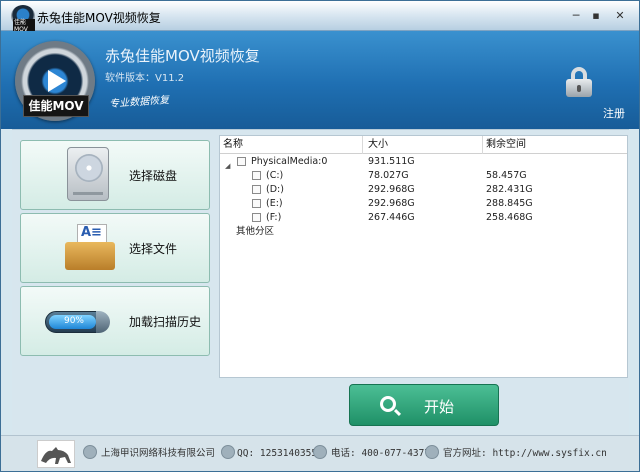 Image resolution: width=640 pixels, height=472 pixels. What do you see at coordinates (99, 18) in the screenshot?
I see `window-title: 赤兔佳能MOV视频恢复` at bounding box center [99, 18].